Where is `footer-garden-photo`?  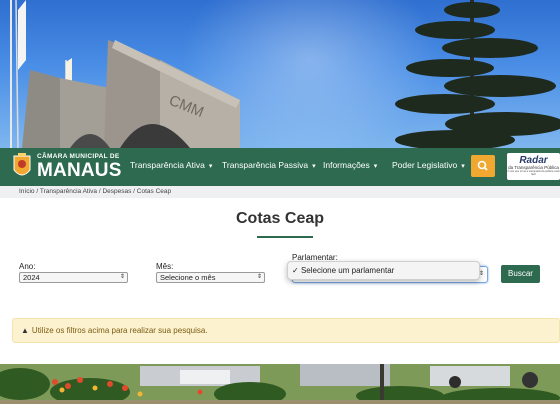 footer-garden-photo is located at coordinates (280, 384).